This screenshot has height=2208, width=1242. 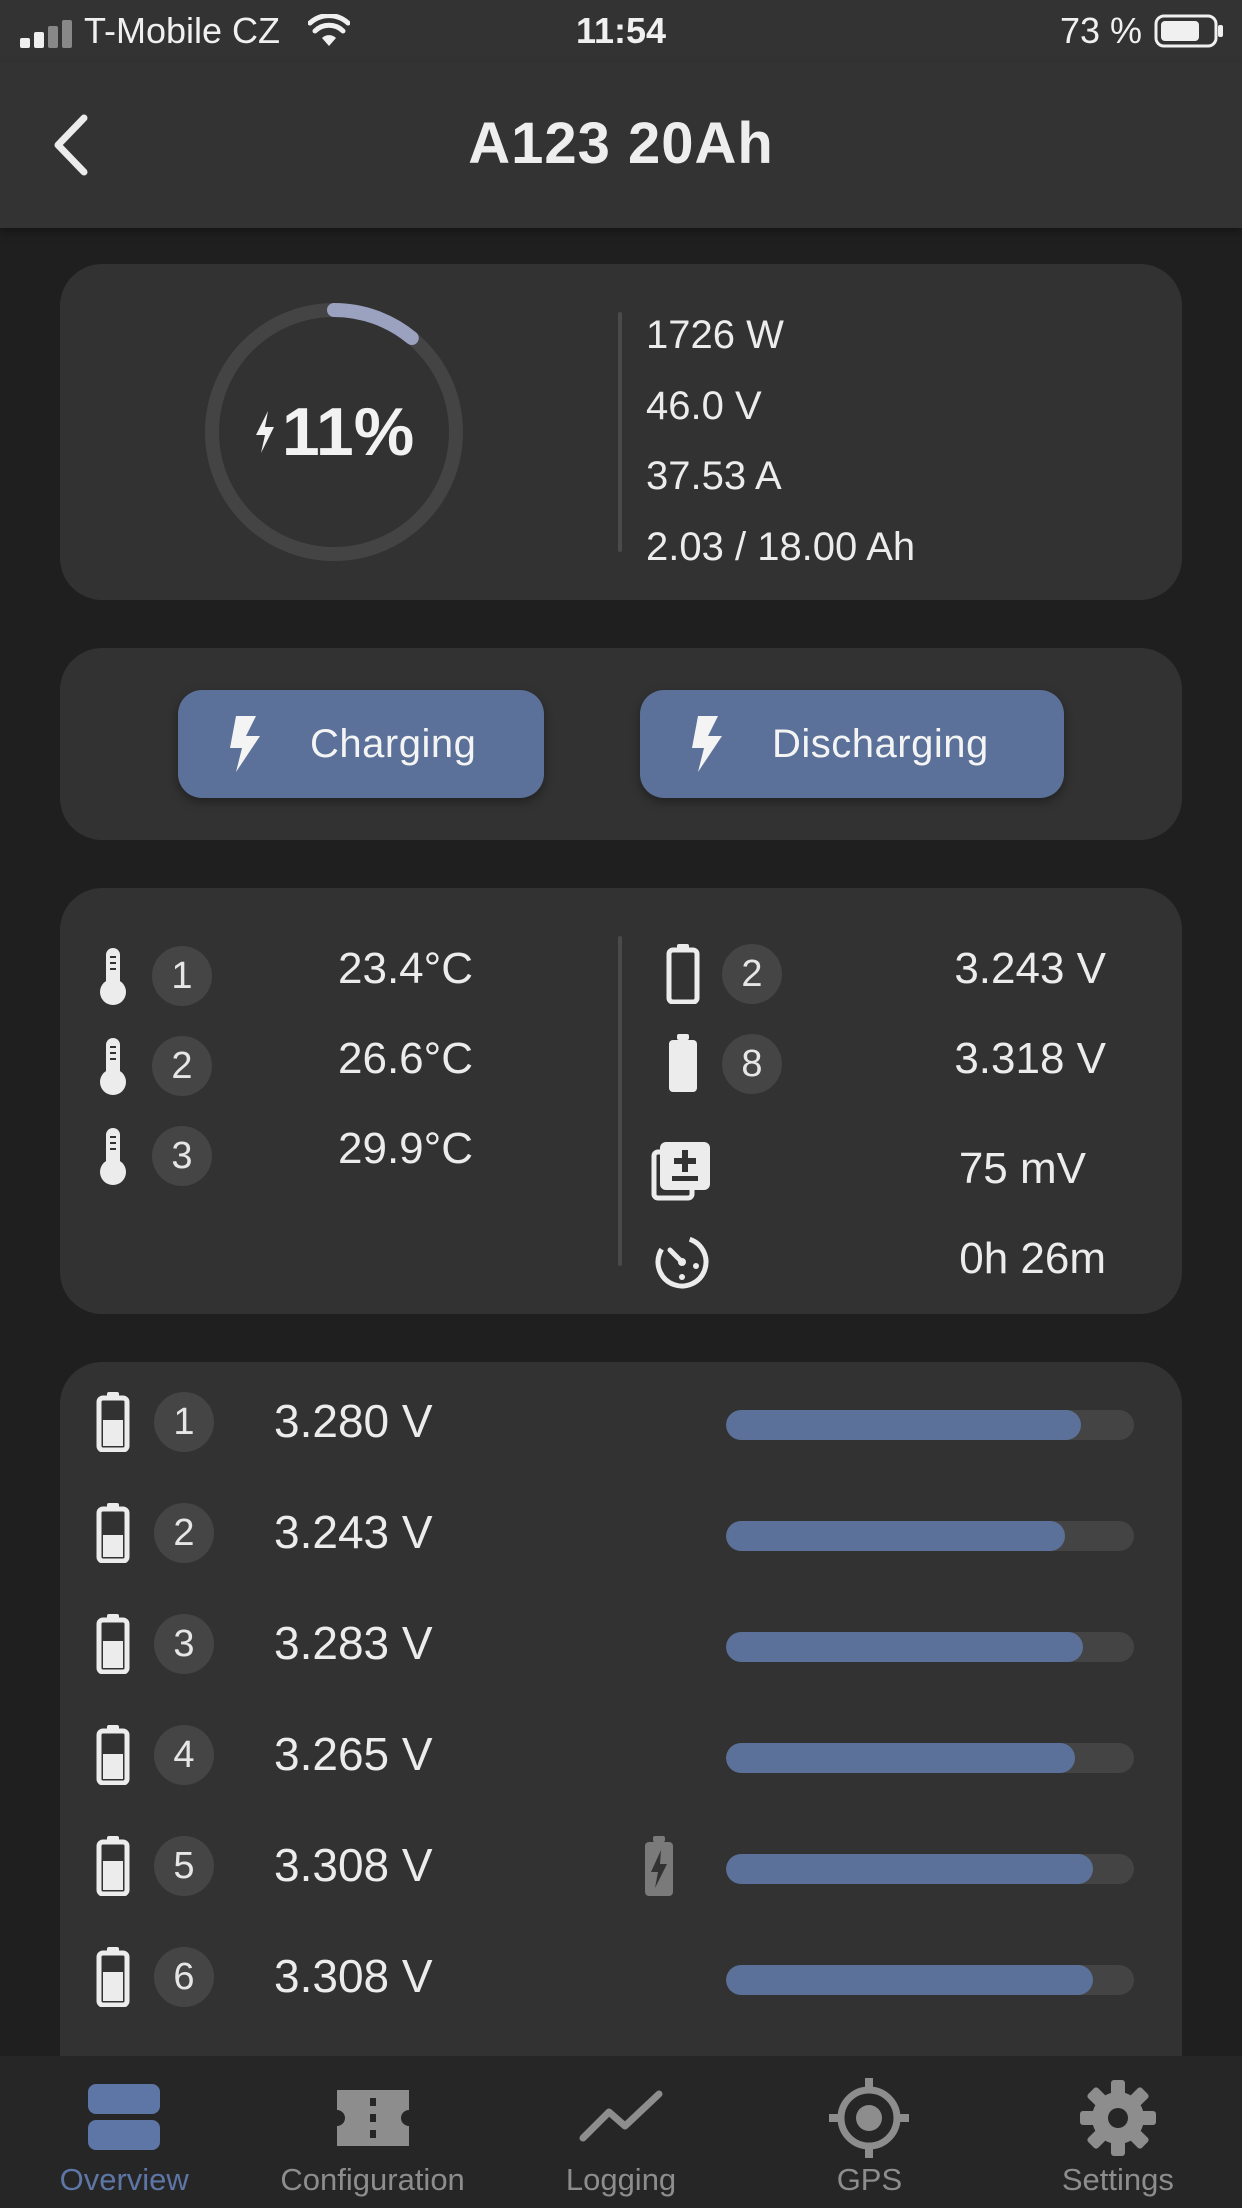 I want to click on gps-icon, so click(x=869, y=2118).